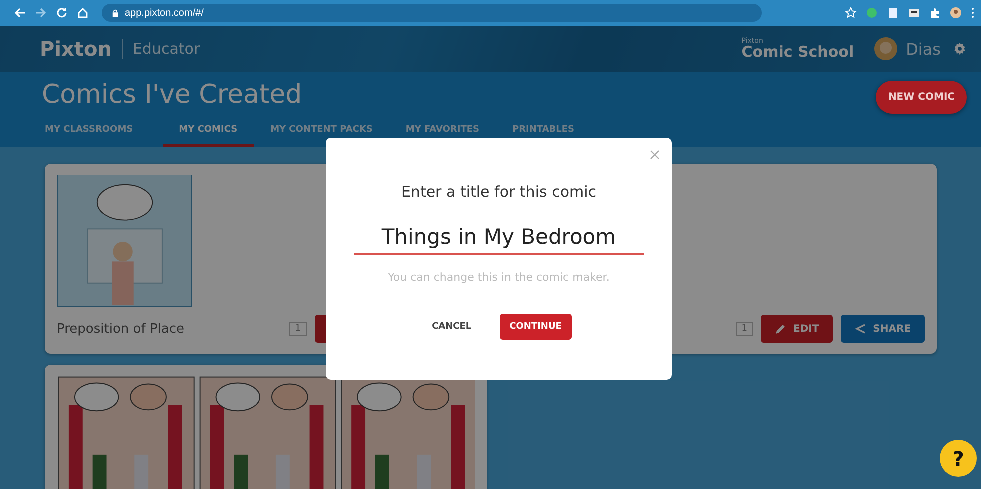 Image resolution: width=981 pixels, height=489 pixels. I want to click on reload-icon, so click(62, 13).